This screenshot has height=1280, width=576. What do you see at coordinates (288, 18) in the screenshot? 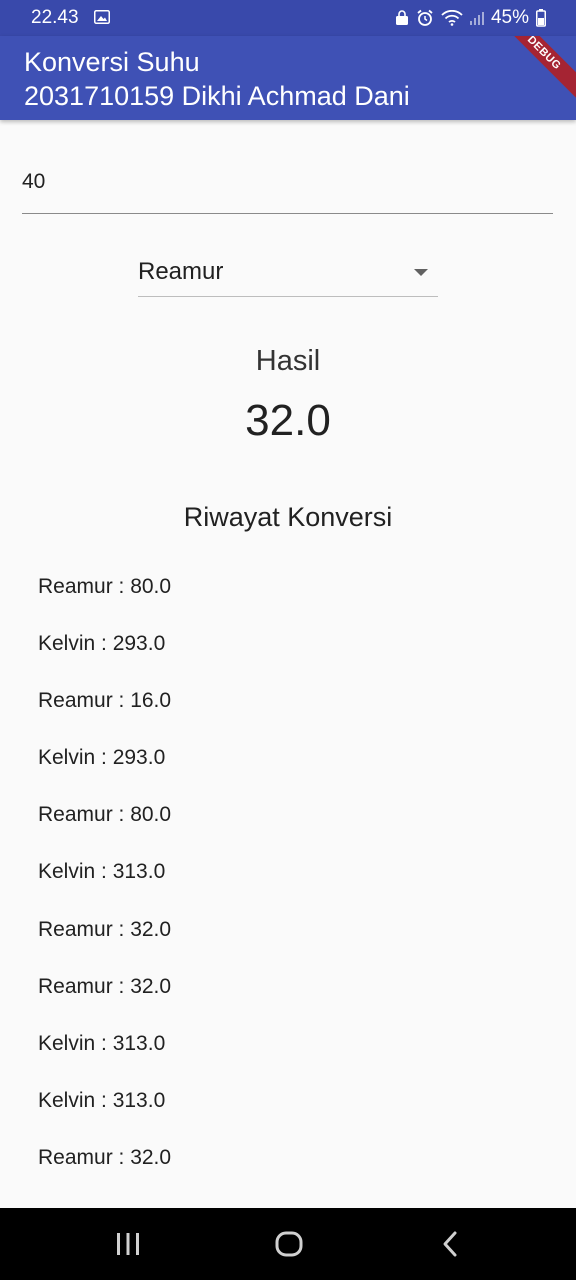
I see `status-bar: 22.43 45%` at bounding box center [288, 18].